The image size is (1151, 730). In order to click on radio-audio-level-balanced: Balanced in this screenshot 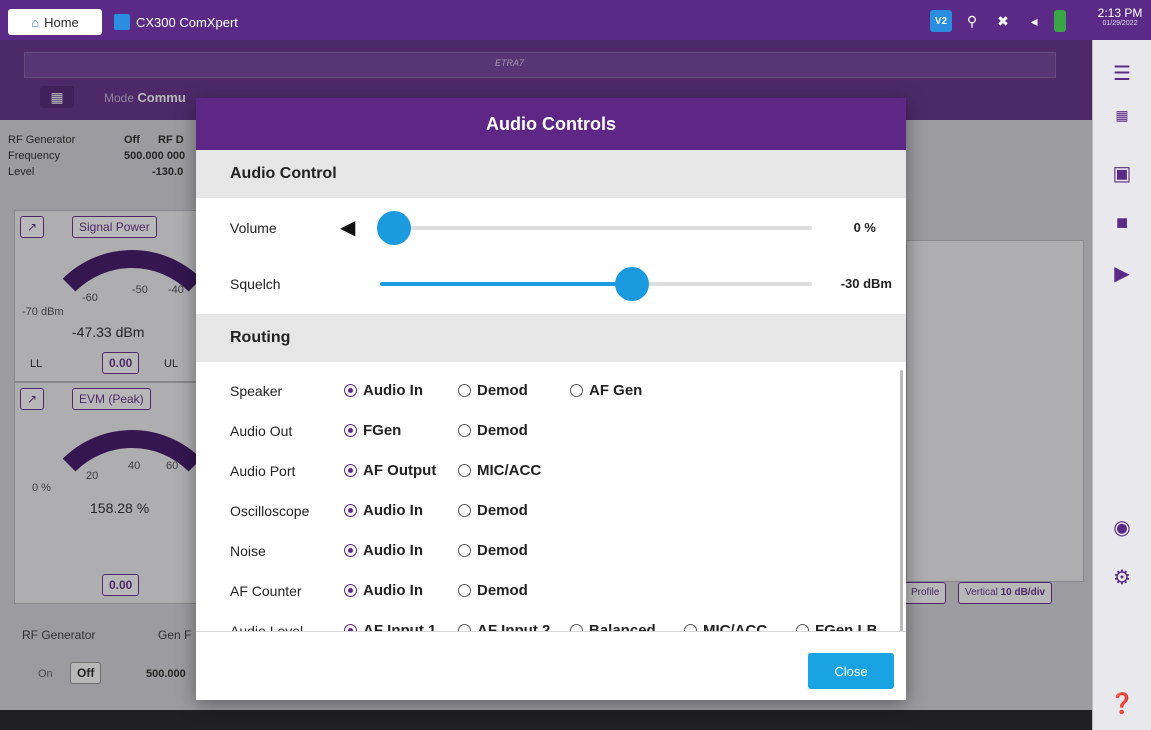, I will do `click(613, 626)`.